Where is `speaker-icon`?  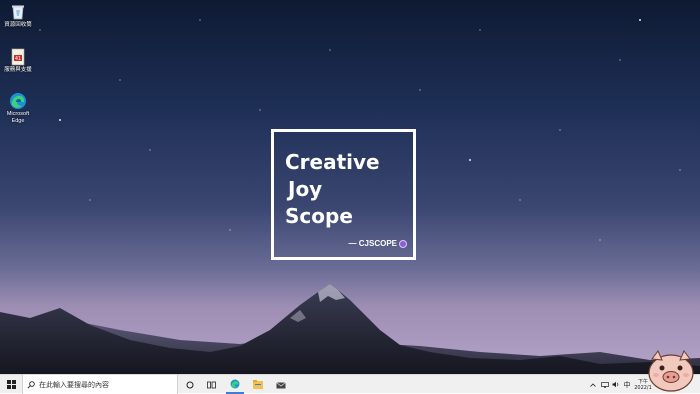 speaker-icon is located at coordinates (615, 384).